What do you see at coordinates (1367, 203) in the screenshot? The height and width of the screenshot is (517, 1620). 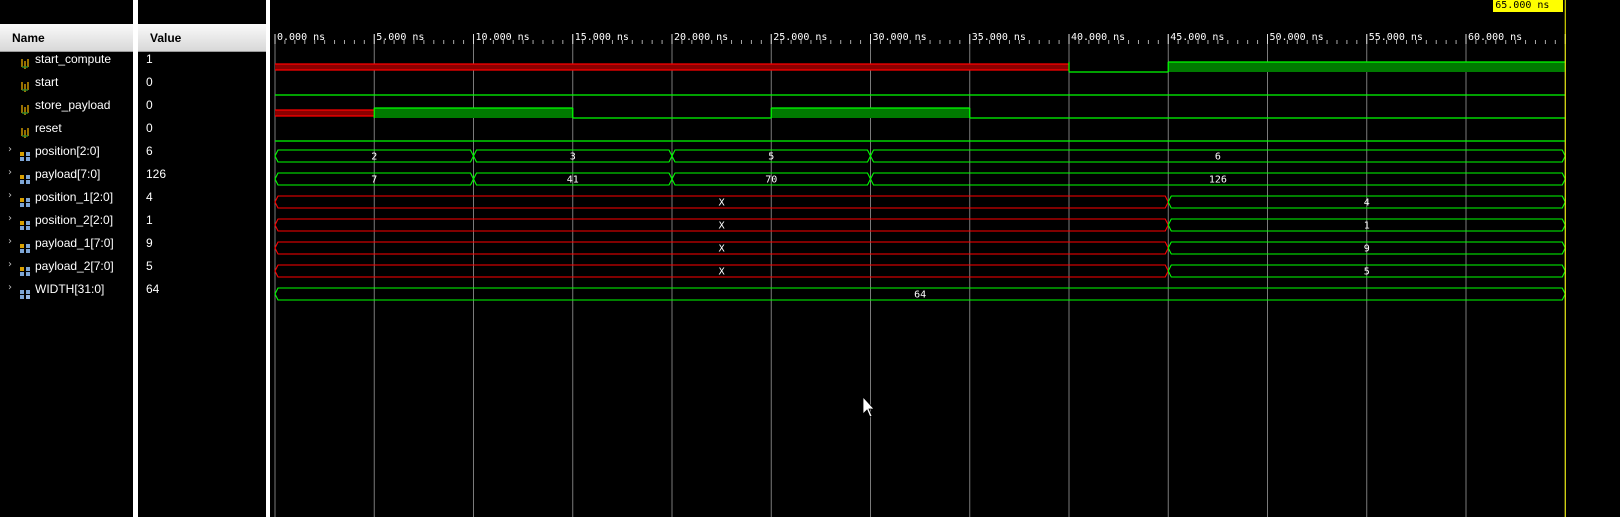 I see `bus-value-label: 4` at bounding box center [1367, 203].